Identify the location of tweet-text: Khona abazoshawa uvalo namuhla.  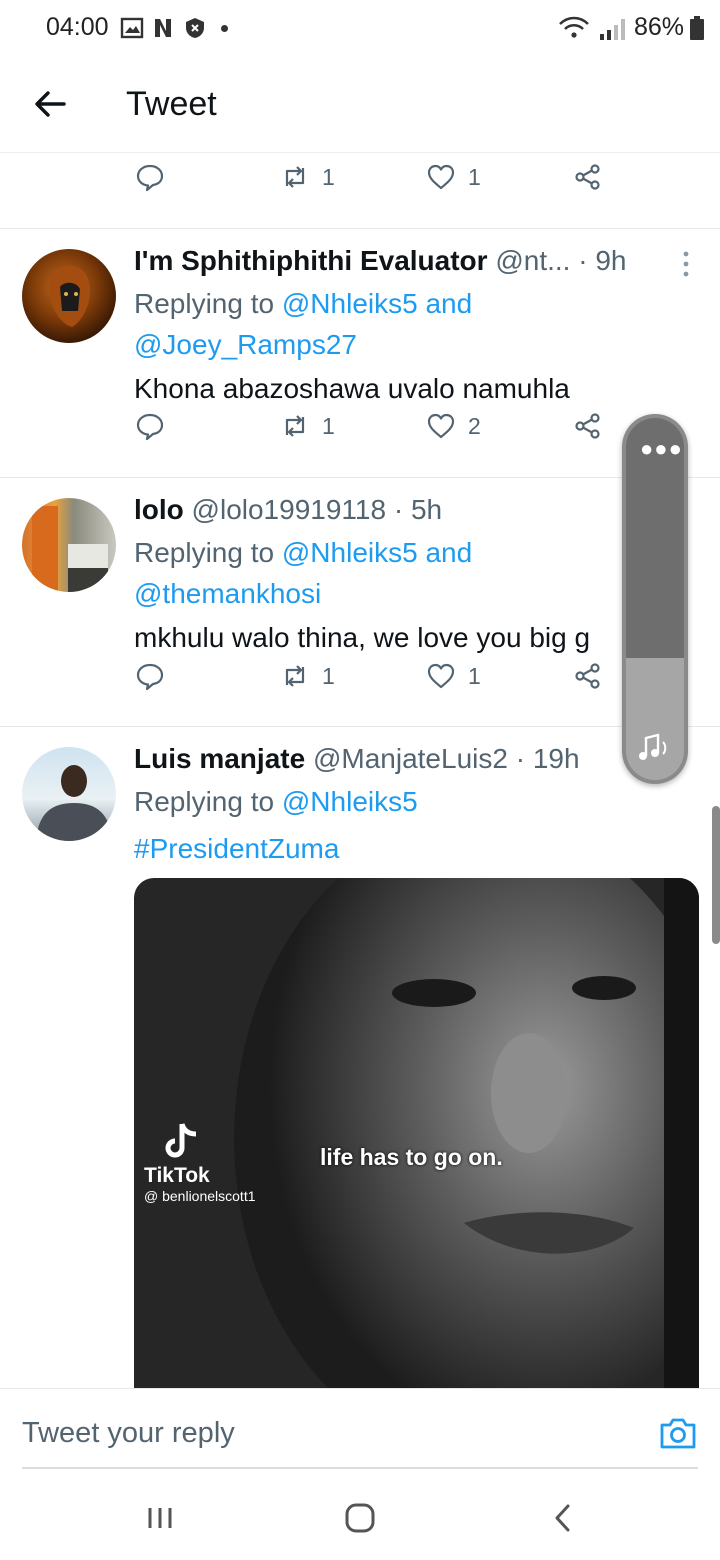
(352, 388).